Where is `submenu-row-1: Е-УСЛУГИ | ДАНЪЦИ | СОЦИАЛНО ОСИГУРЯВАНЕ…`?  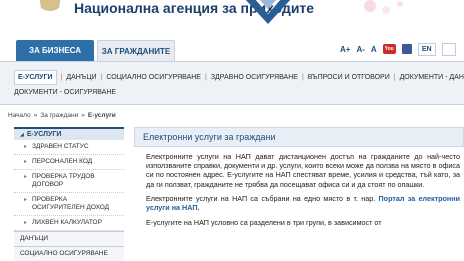
submenu-row-1: Е-УСЛУГИ | ДАНЪЦИ | СОЦИАЛНО ОСИГУРЯВАНЕ… is located at coordinates (239, 77).